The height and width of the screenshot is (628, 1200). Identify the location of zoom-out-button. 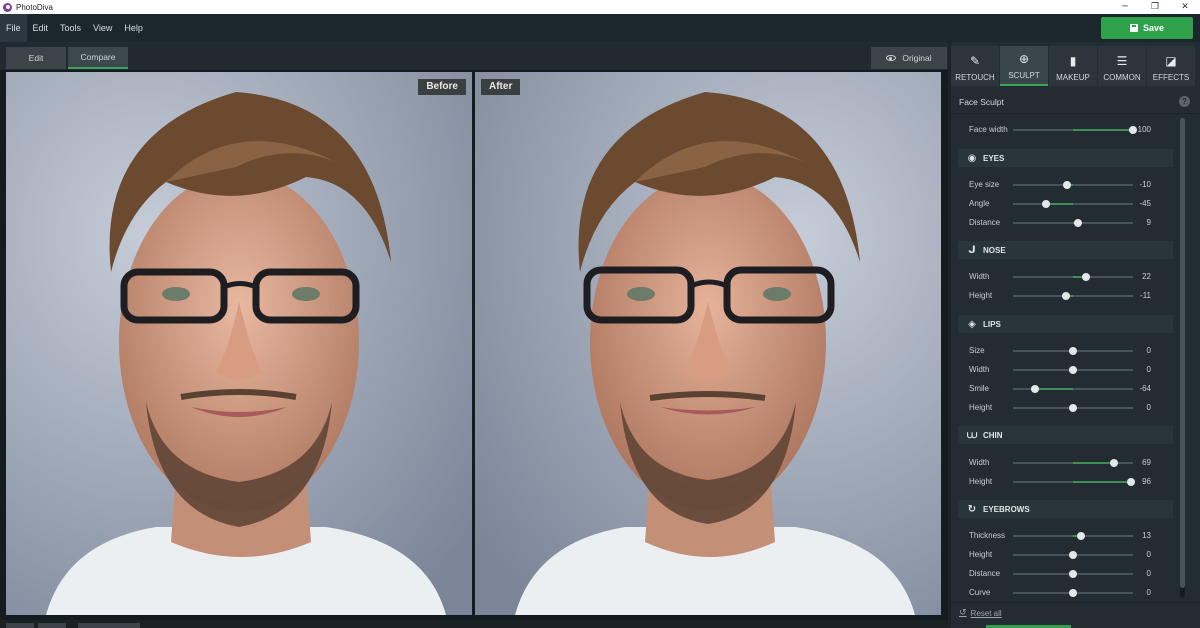
(20, 625).